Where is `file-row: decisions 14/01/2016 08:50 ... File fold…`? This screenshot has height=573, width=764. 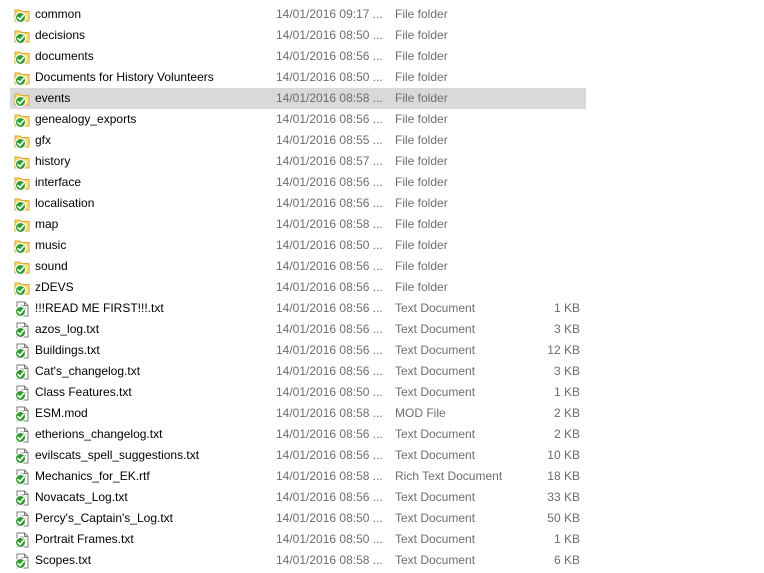 file-row: decisions 14/01/2016 08:50 ... File fold… is located at coordinates (298, 35).